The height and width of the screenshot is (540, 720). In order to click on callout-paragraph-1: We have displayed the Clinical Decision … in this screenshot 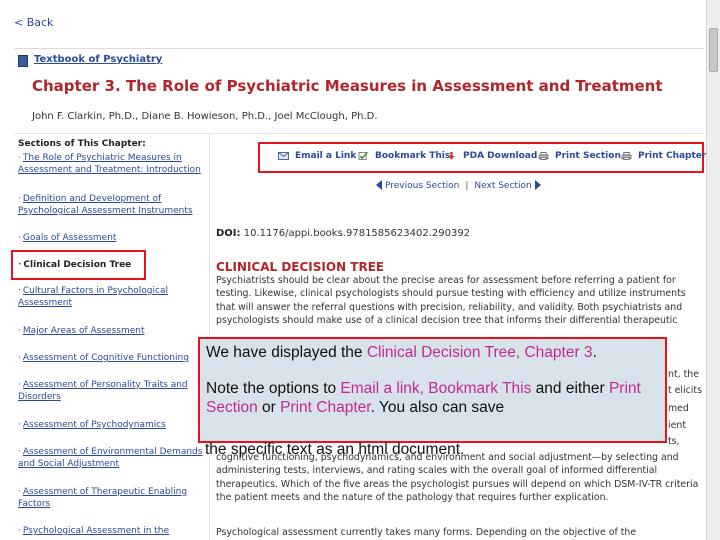, I will do `click(432, 352)`.